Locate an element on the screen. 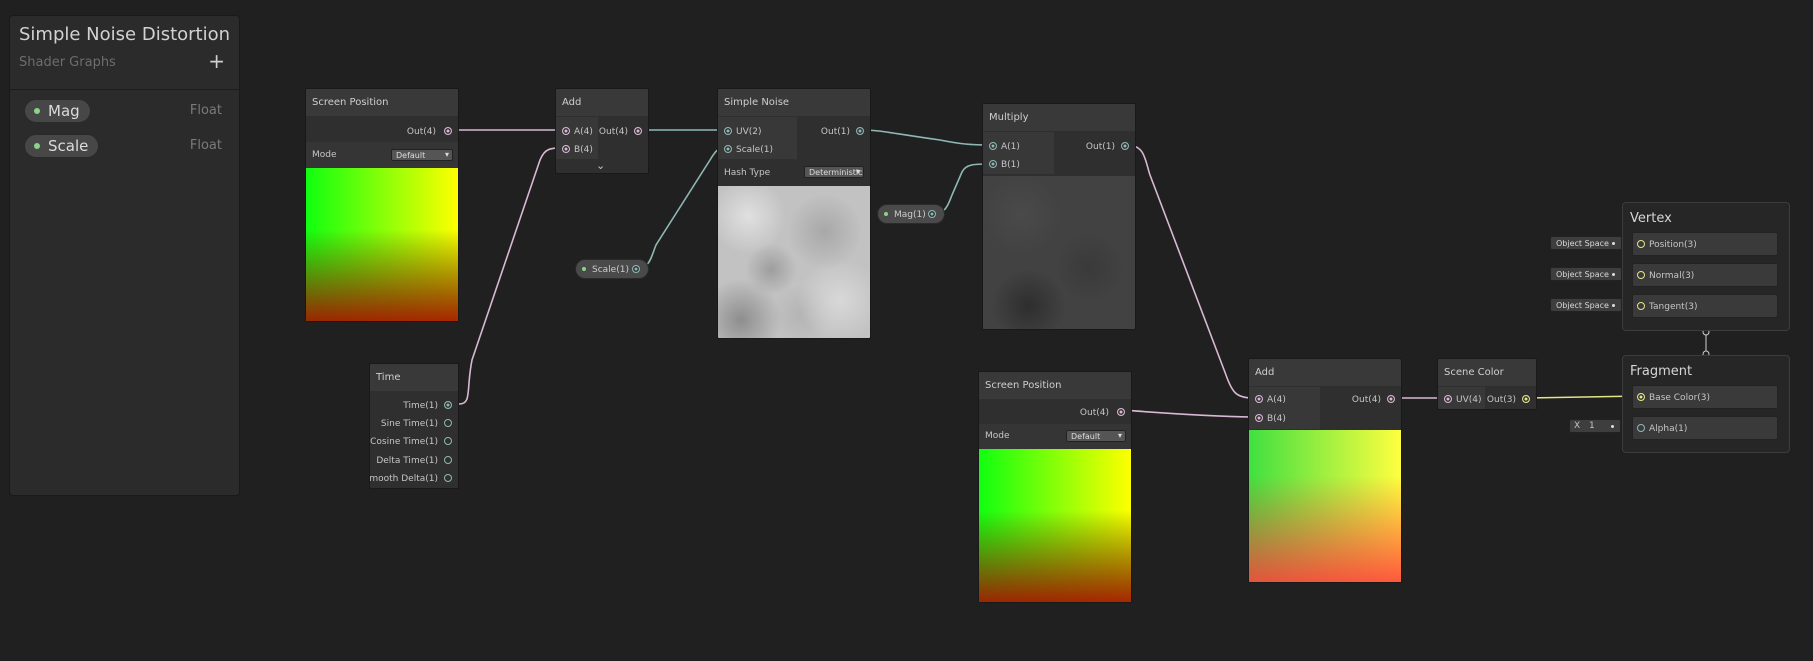  graph-subtitle: Shader Graphs is located at coordinates (67, 62).